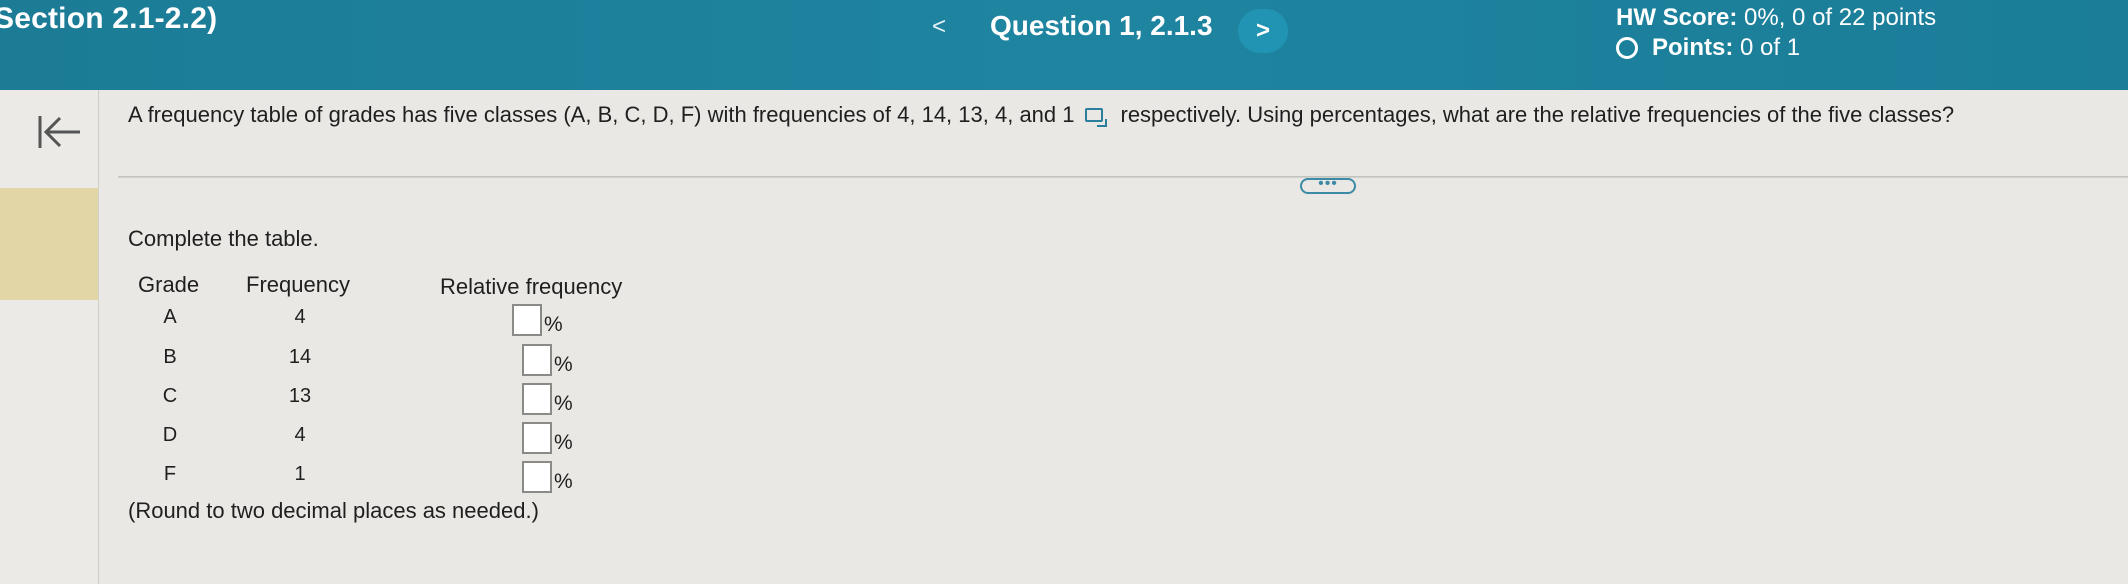  What do you see at coordinates (1095, 117) in the screenshot?
I see `data-table-icon` at bounding box center [1095, 117].